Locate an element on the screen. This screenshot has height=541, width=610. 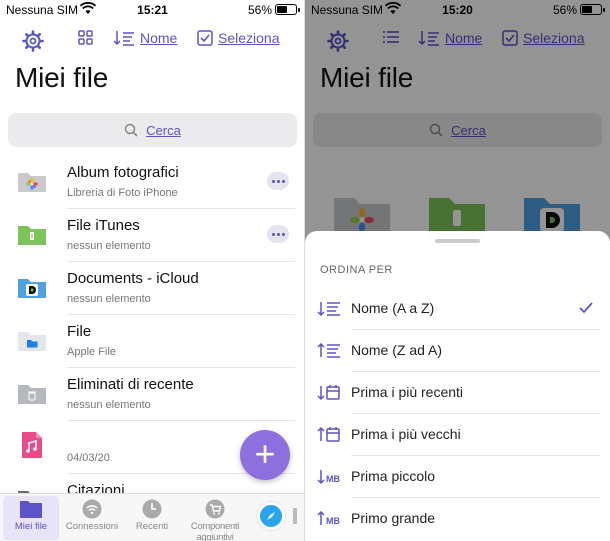
option-label: Primo grande is located at coordinates (393, 518).